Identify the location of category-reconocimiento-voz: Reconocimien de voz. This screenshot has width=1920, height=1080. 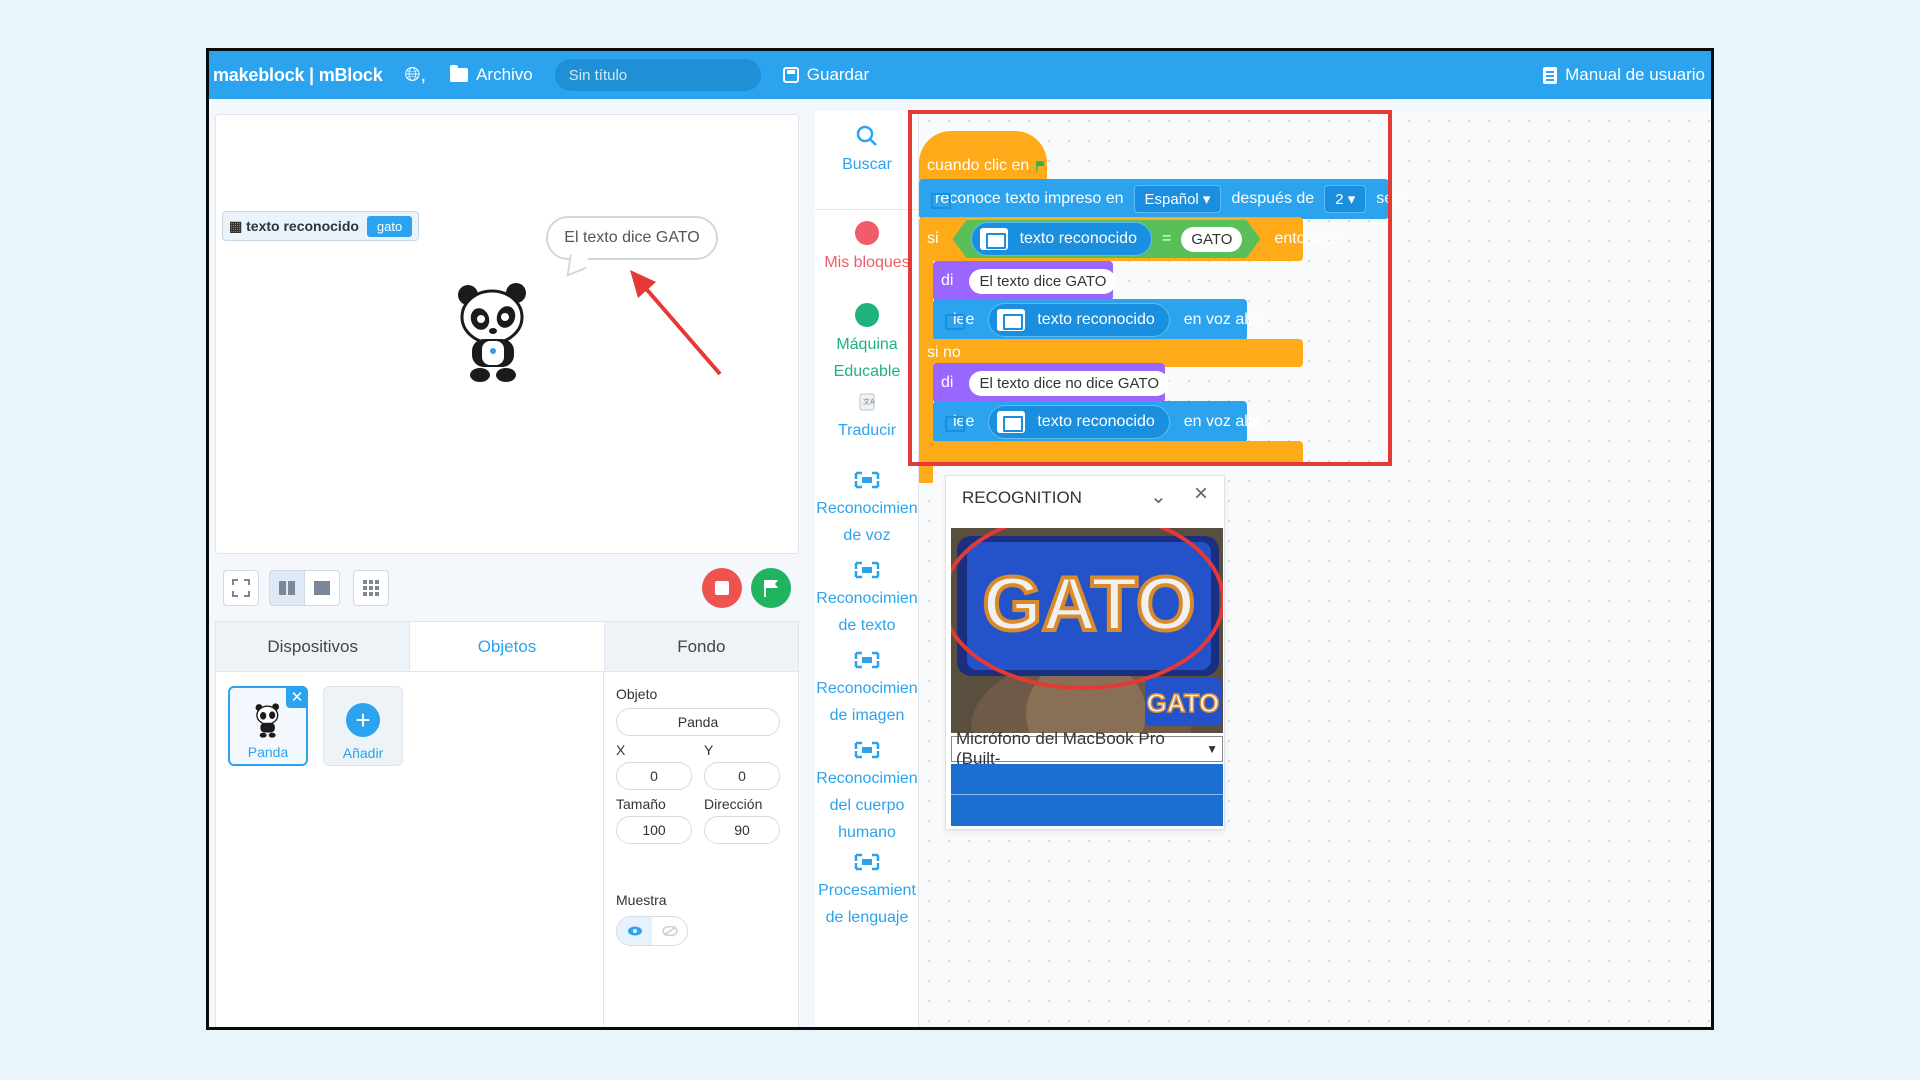
(867, 510).